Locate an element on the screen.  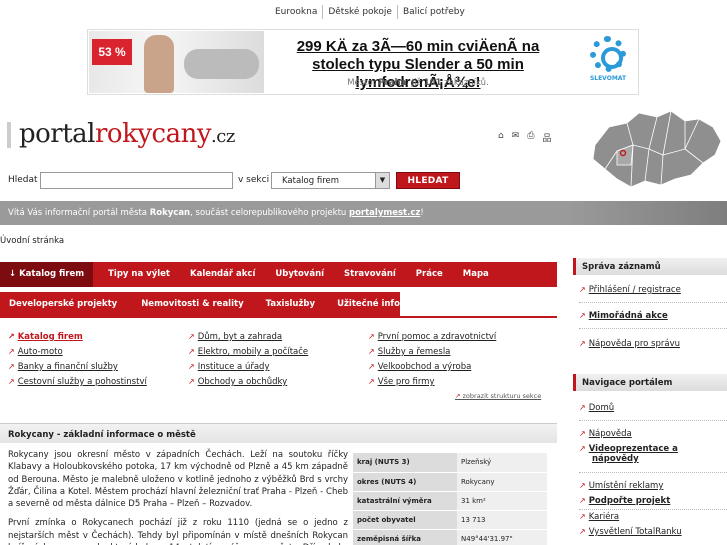
tool-icons: ⌂ ✉ ⎙ 品 is located at coordinates (524, 137).